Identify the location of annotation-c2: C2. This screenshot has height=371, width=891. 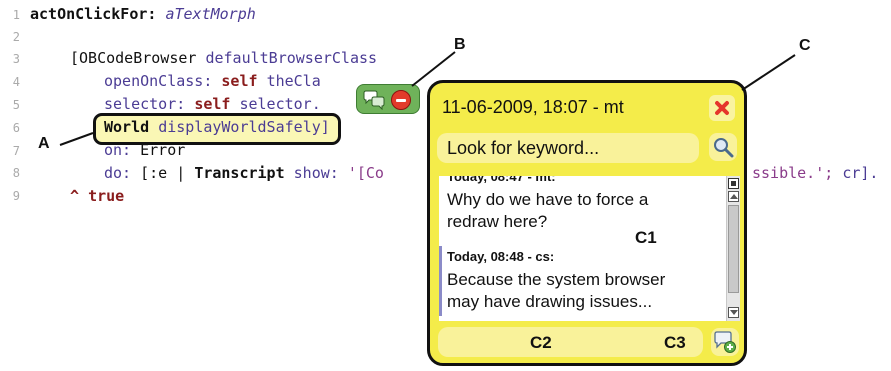
(541, 342).